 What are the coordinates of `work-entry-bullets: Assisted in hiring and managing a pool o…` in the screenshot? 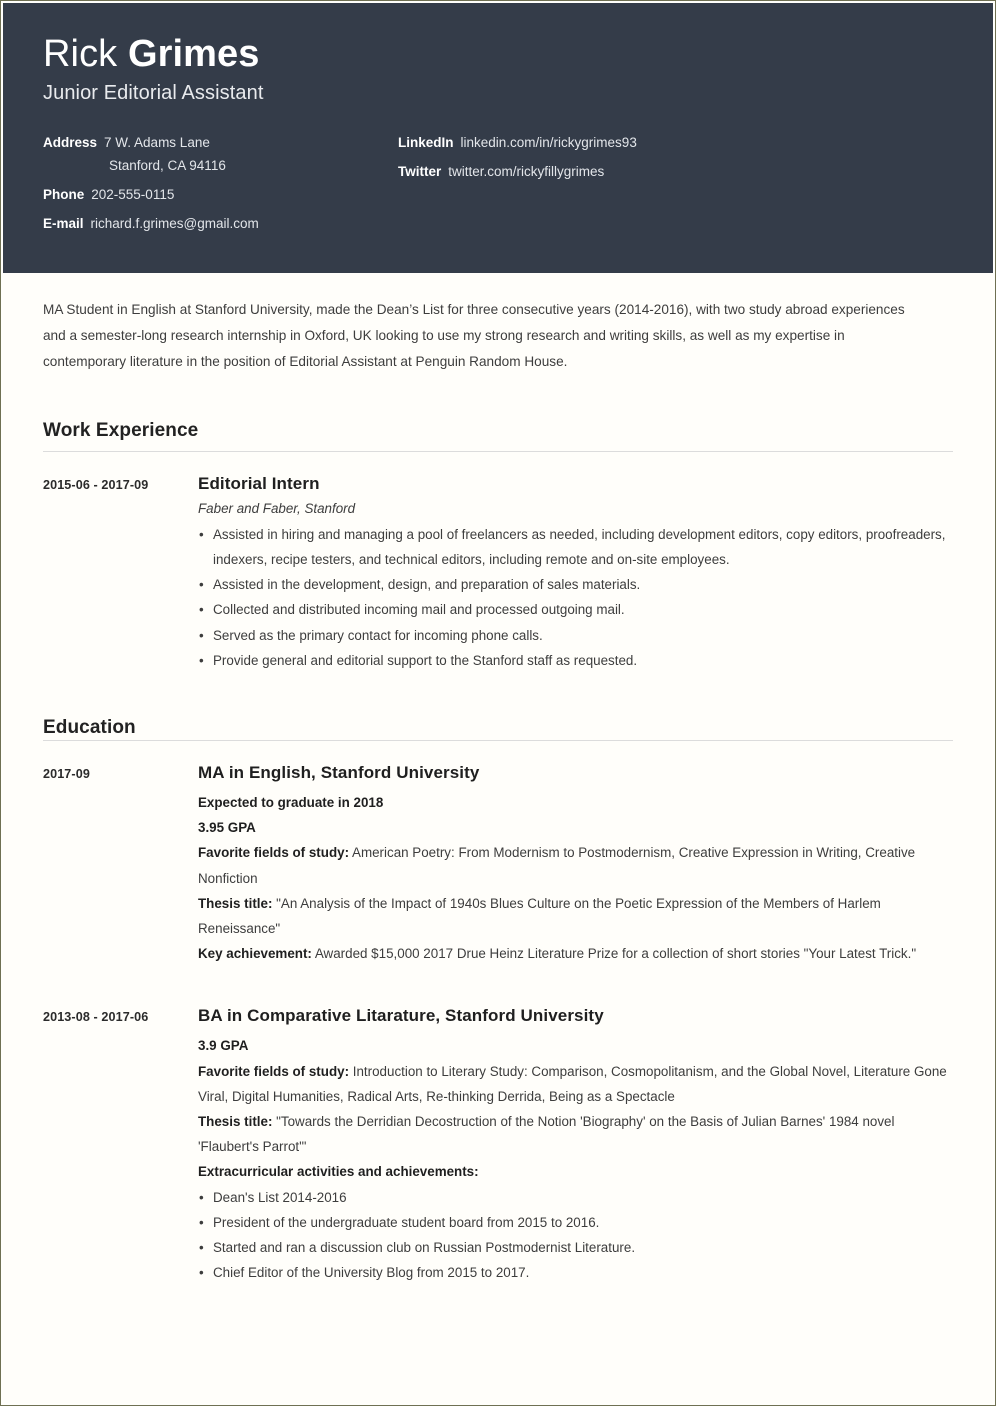 It's located at (575, 597).